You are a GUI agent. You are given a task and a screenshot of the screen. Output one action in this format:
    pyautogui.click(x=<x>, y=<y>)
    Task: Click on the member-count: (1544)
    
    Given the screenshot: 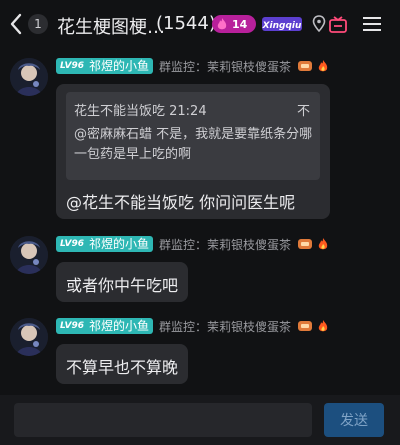 What is the action you would take?
    pyautogui.click(x=186, y=23)
    